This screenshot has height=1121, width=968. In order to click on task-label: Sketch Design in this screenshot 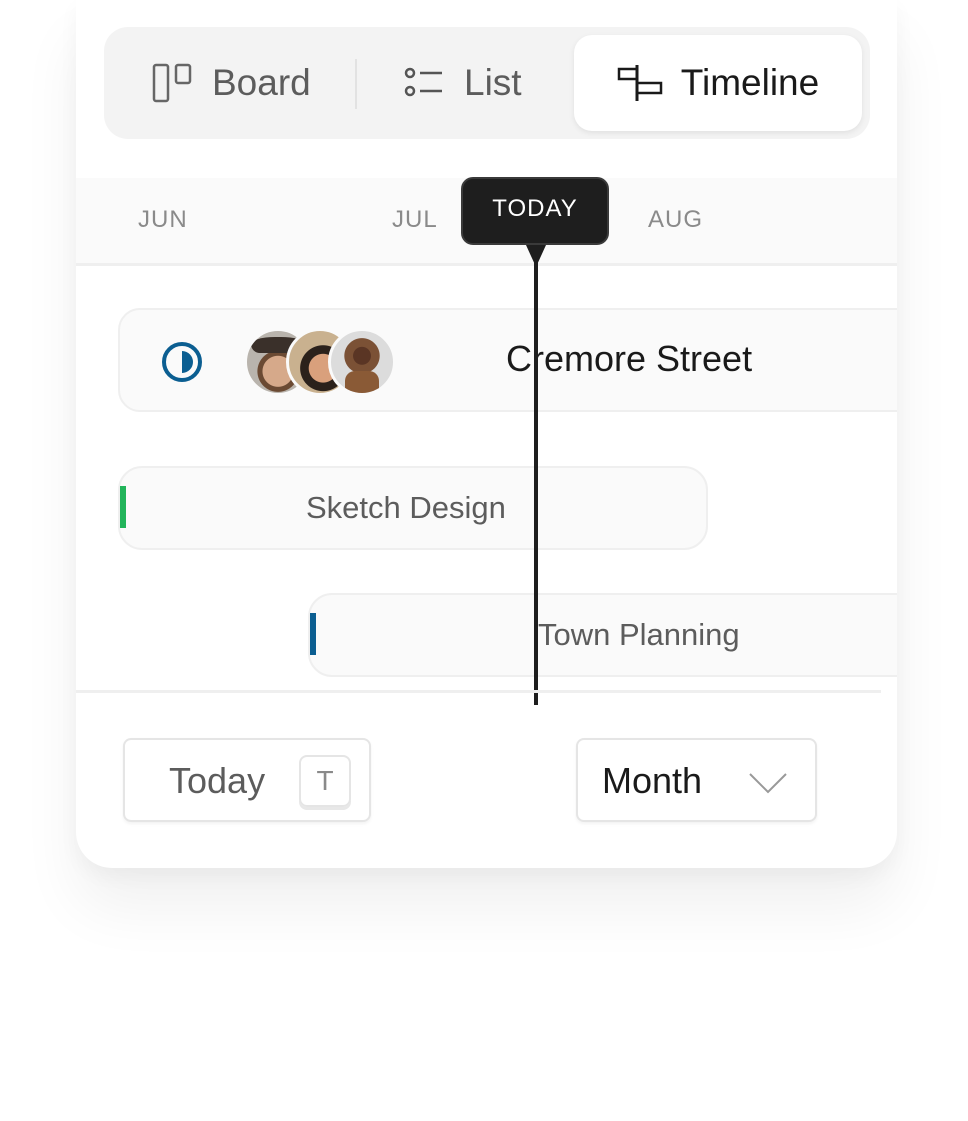, I will do `click(406, 507)`.